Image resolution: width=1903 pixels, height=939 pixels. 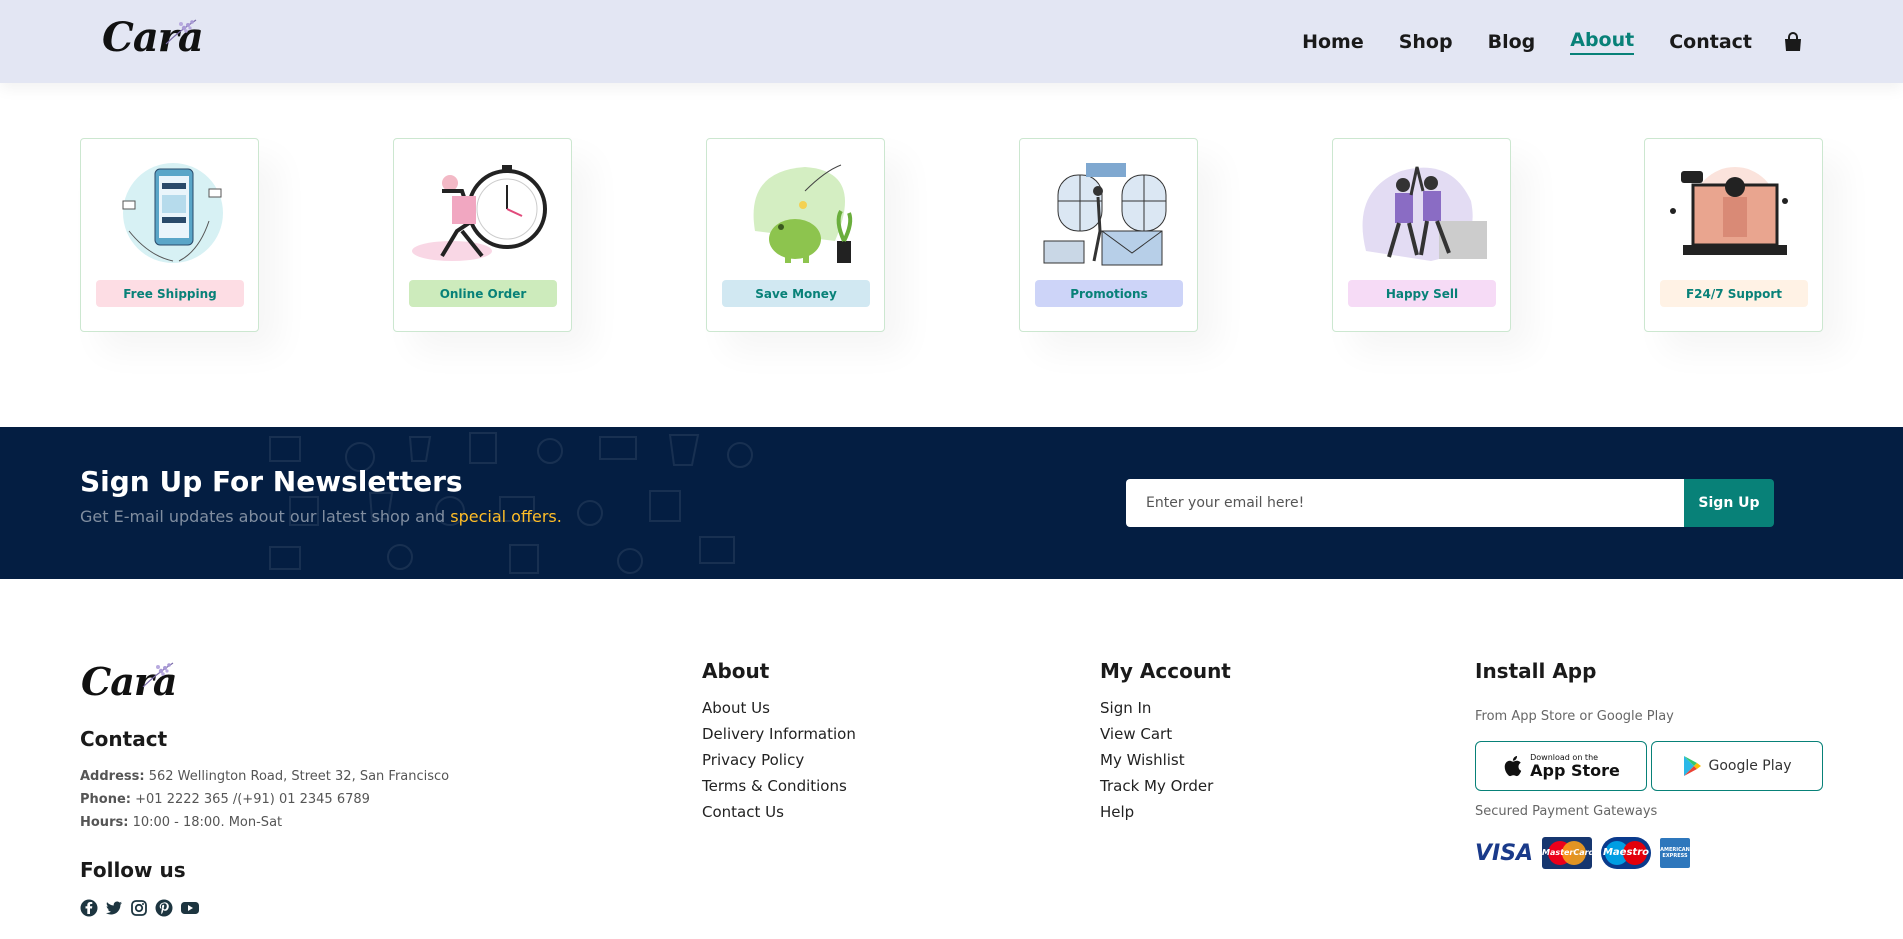 I want to click on account-heading: My Account, so click(x=1165, y=671).